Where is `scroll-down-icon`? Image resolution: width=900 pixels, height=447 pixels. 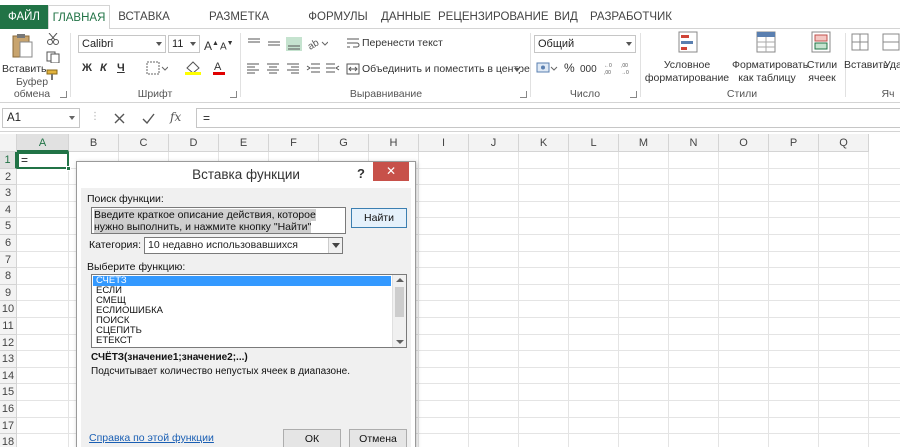 scroll-down-icon is located at coordinates (400, 342).